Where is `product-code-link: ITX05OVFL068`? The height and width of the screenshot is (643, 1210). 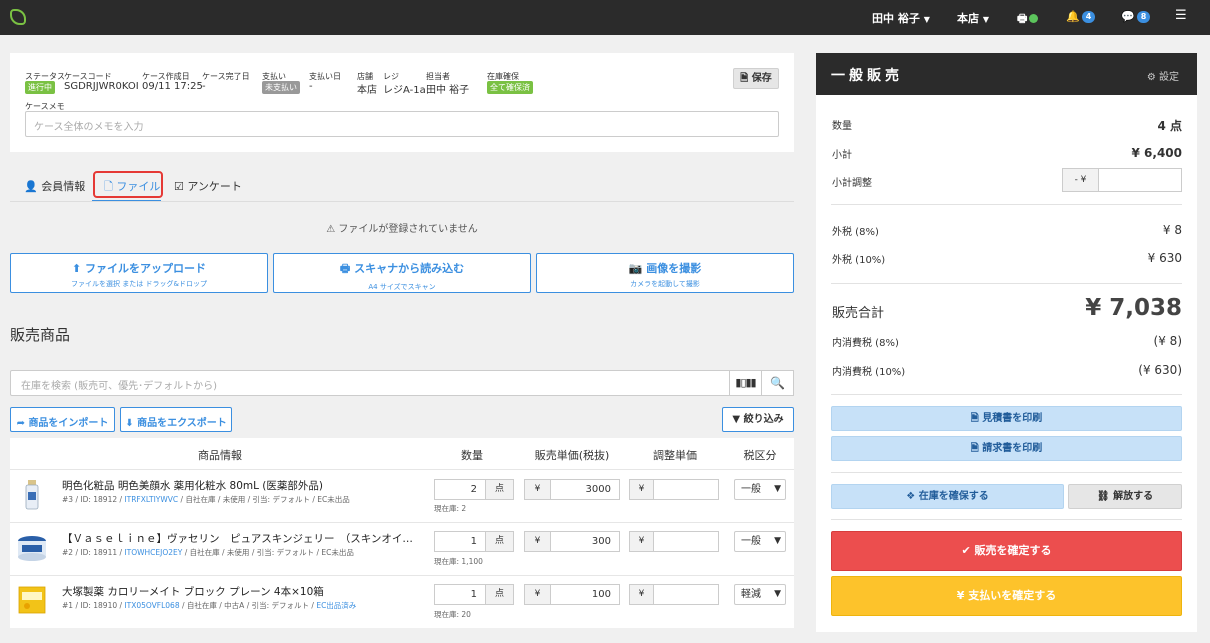
product-code-link: ITX05OVFL068 is located at coordinates (151, 605).